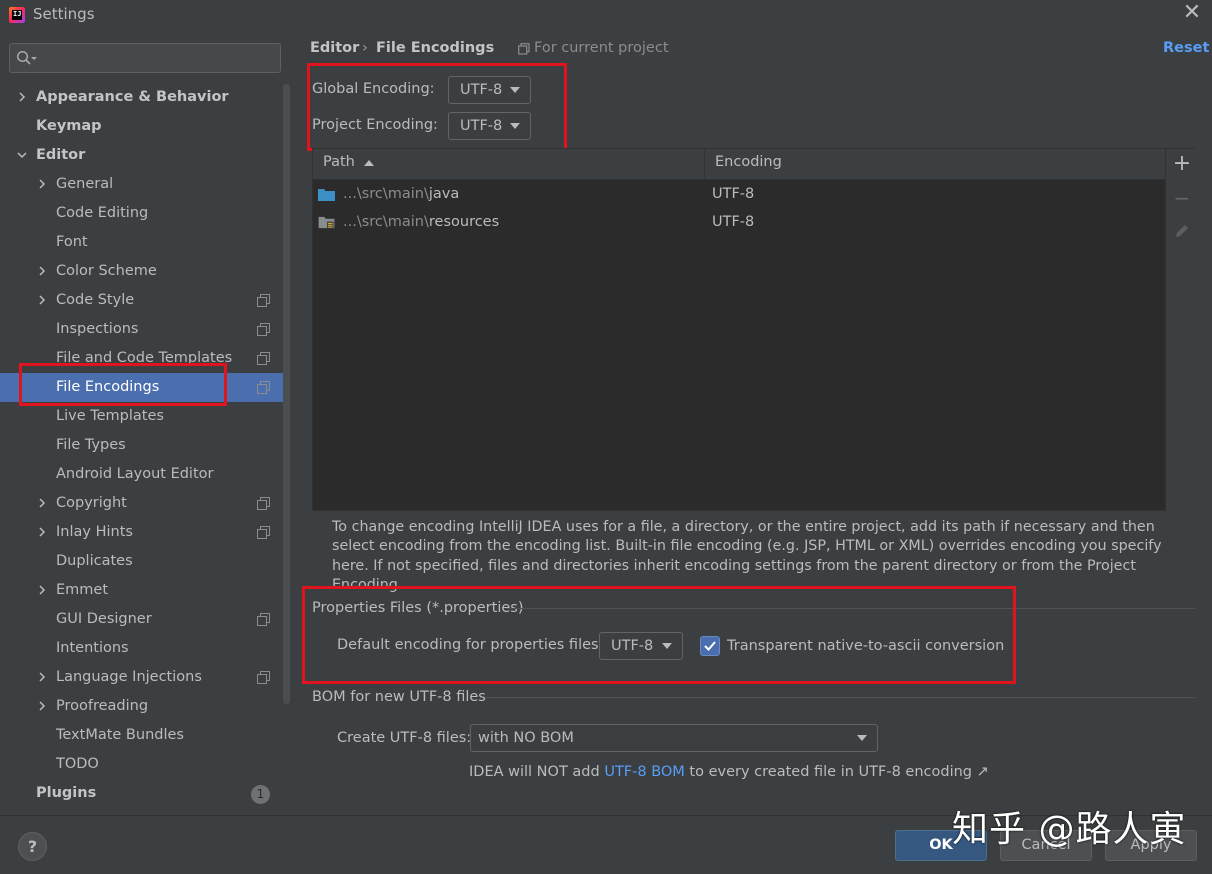  What do you see at coordinates (145, 561) in the screenshot?
I see `sidebar-item-duplicates: Duplicates` at bounding box center [145, 561].